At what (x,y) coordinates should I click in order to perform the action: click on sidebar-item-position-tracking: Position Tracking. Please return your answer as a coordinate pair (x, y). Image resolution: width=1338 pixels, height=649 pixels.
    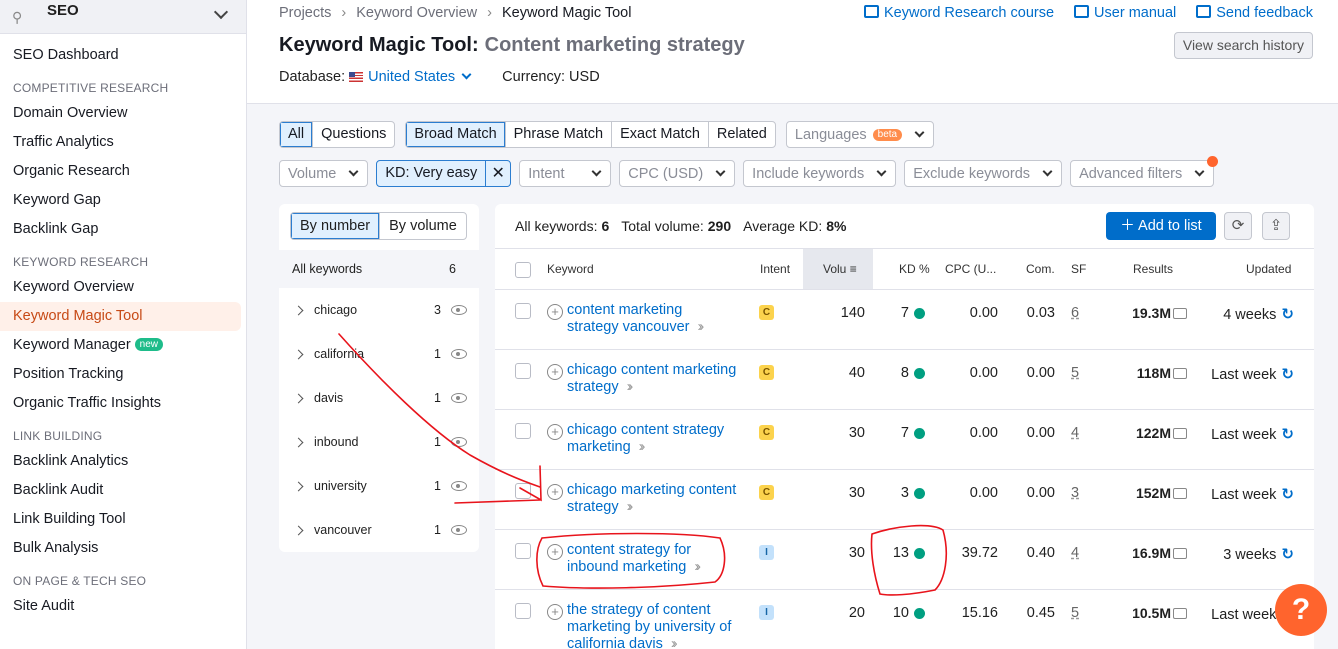
    Looking at the image, I should click on (123, 374).